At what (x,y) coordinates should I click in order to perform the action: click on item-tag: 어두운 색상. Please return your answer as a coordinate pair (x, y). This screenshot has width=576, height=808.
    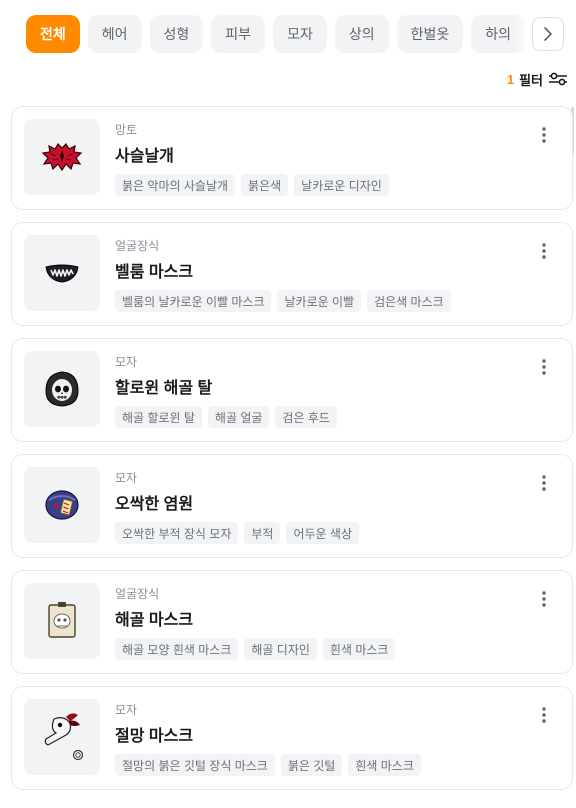
    Looking at the image, I should click on (323, 533).